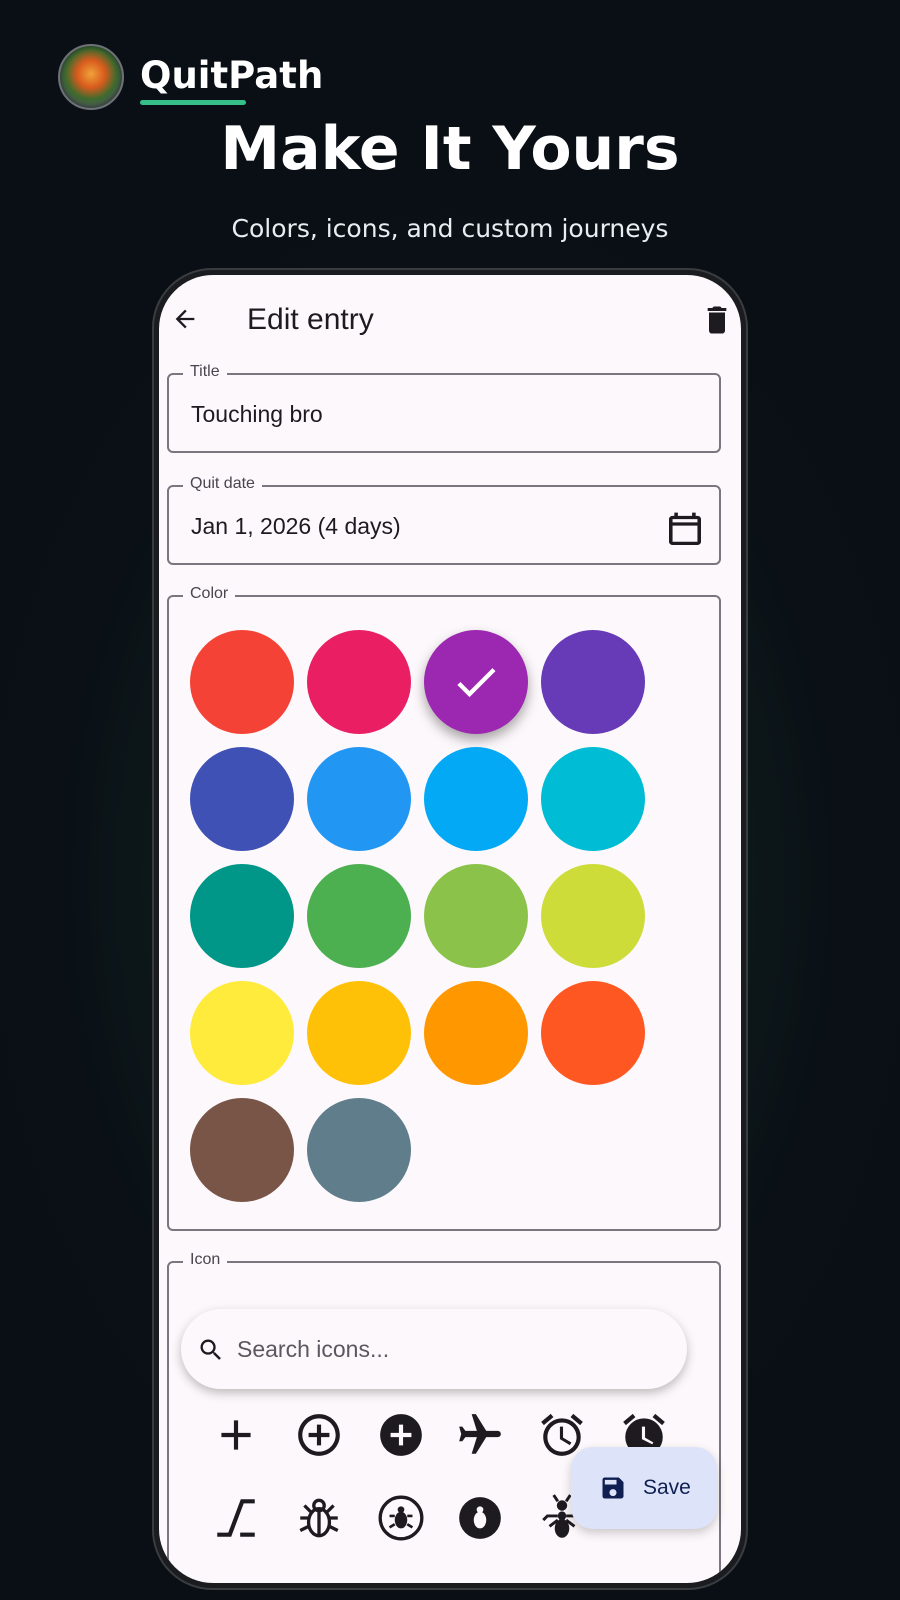 The width and height of the screenshot is (900, 1600). Describe the element at coordinates (205, 372) in the screenshot. I see `title-field-label: Title` at that location.